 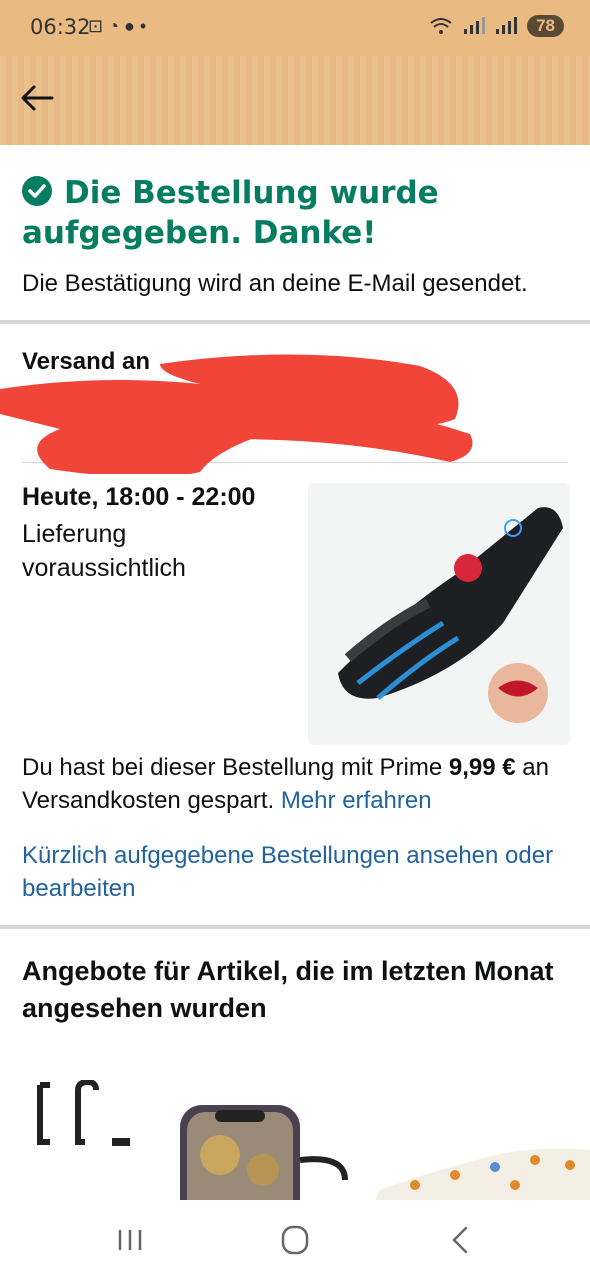 What do you see at coordinates (295, 100) in the screenshot?
I see `app-header` at bounding box center [295, 100].